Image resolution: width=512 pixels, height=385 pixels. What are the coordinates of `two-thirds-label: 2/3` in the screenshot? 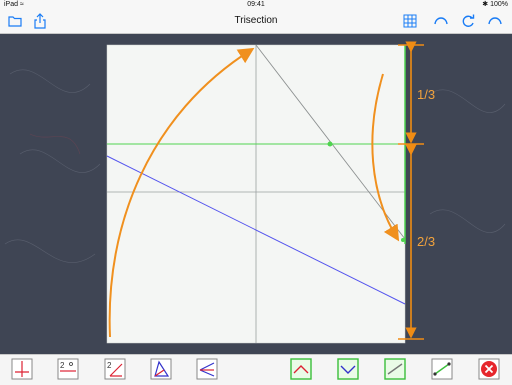 It's located at (426, 241).